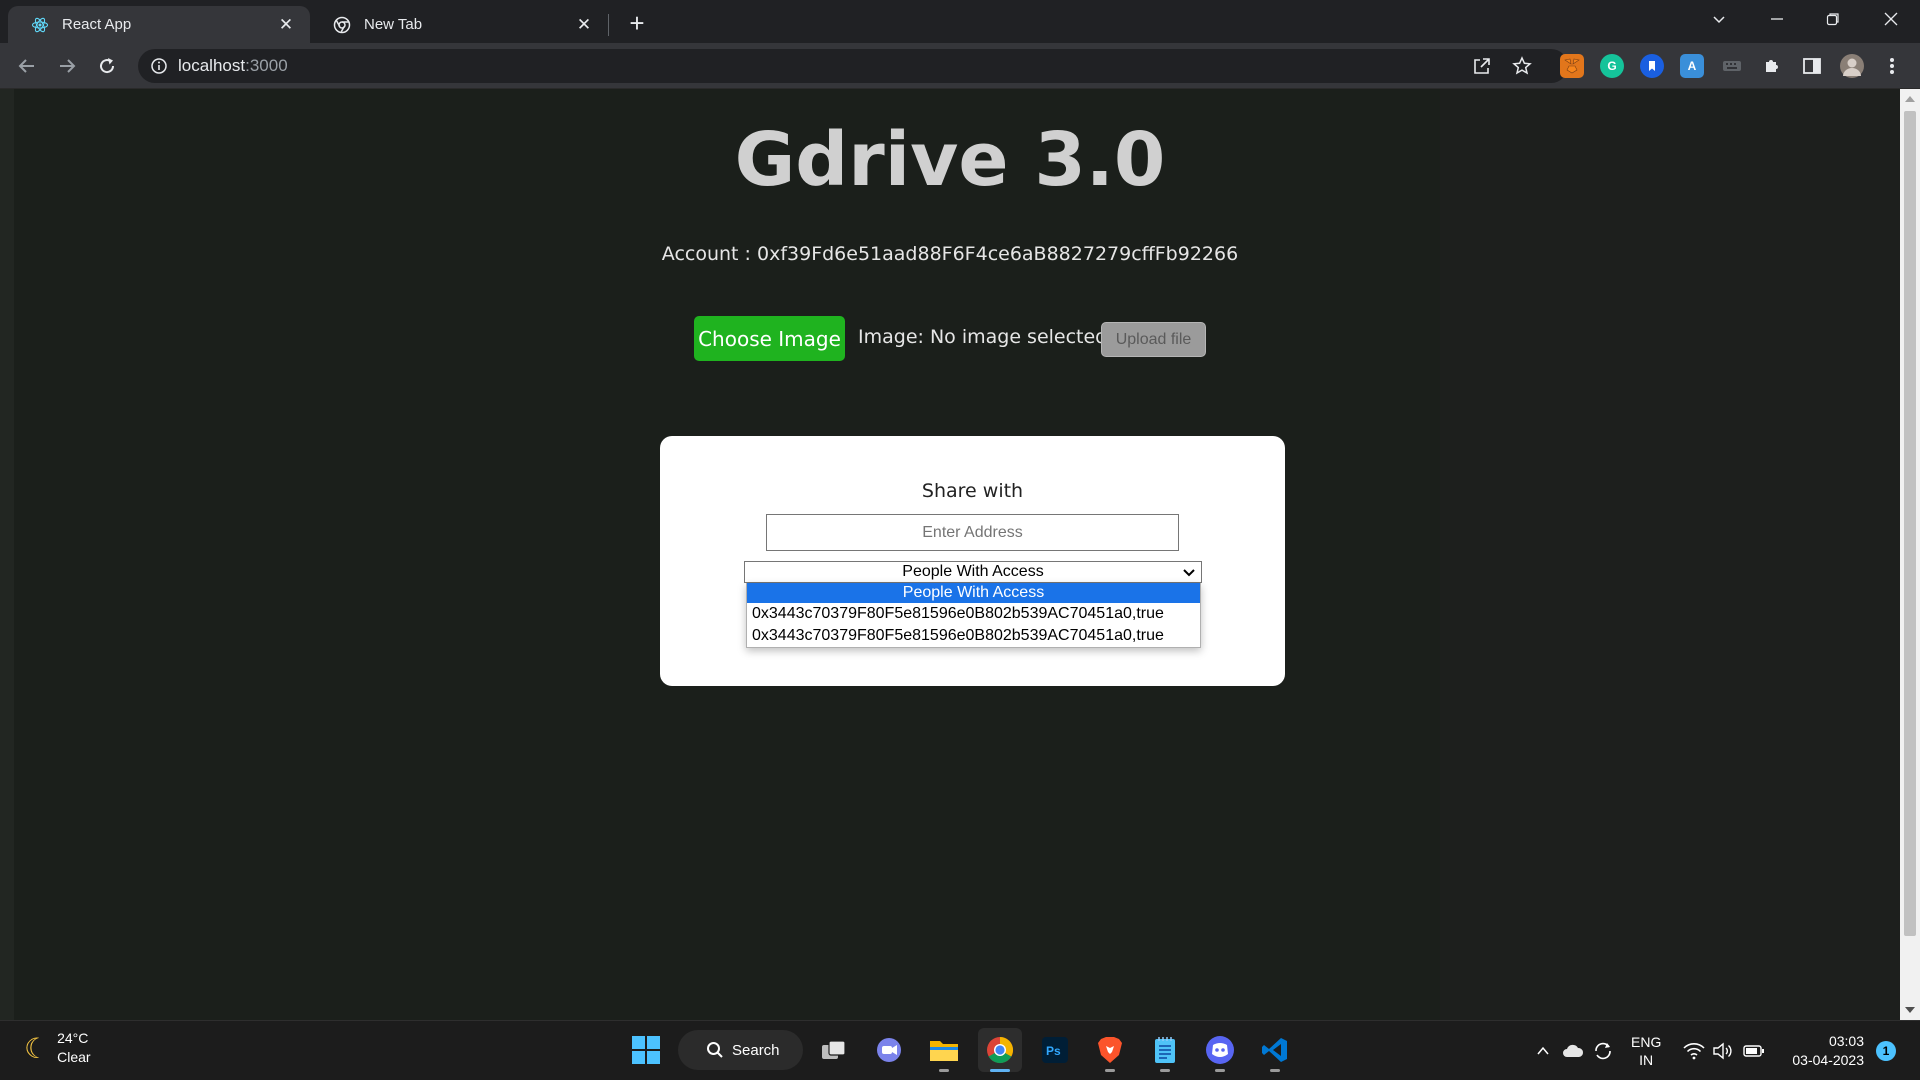 Image resolution: width=1920 pixels, height=1080 pixels. I want to click on teams-chat-icon, so click(889, 1050).